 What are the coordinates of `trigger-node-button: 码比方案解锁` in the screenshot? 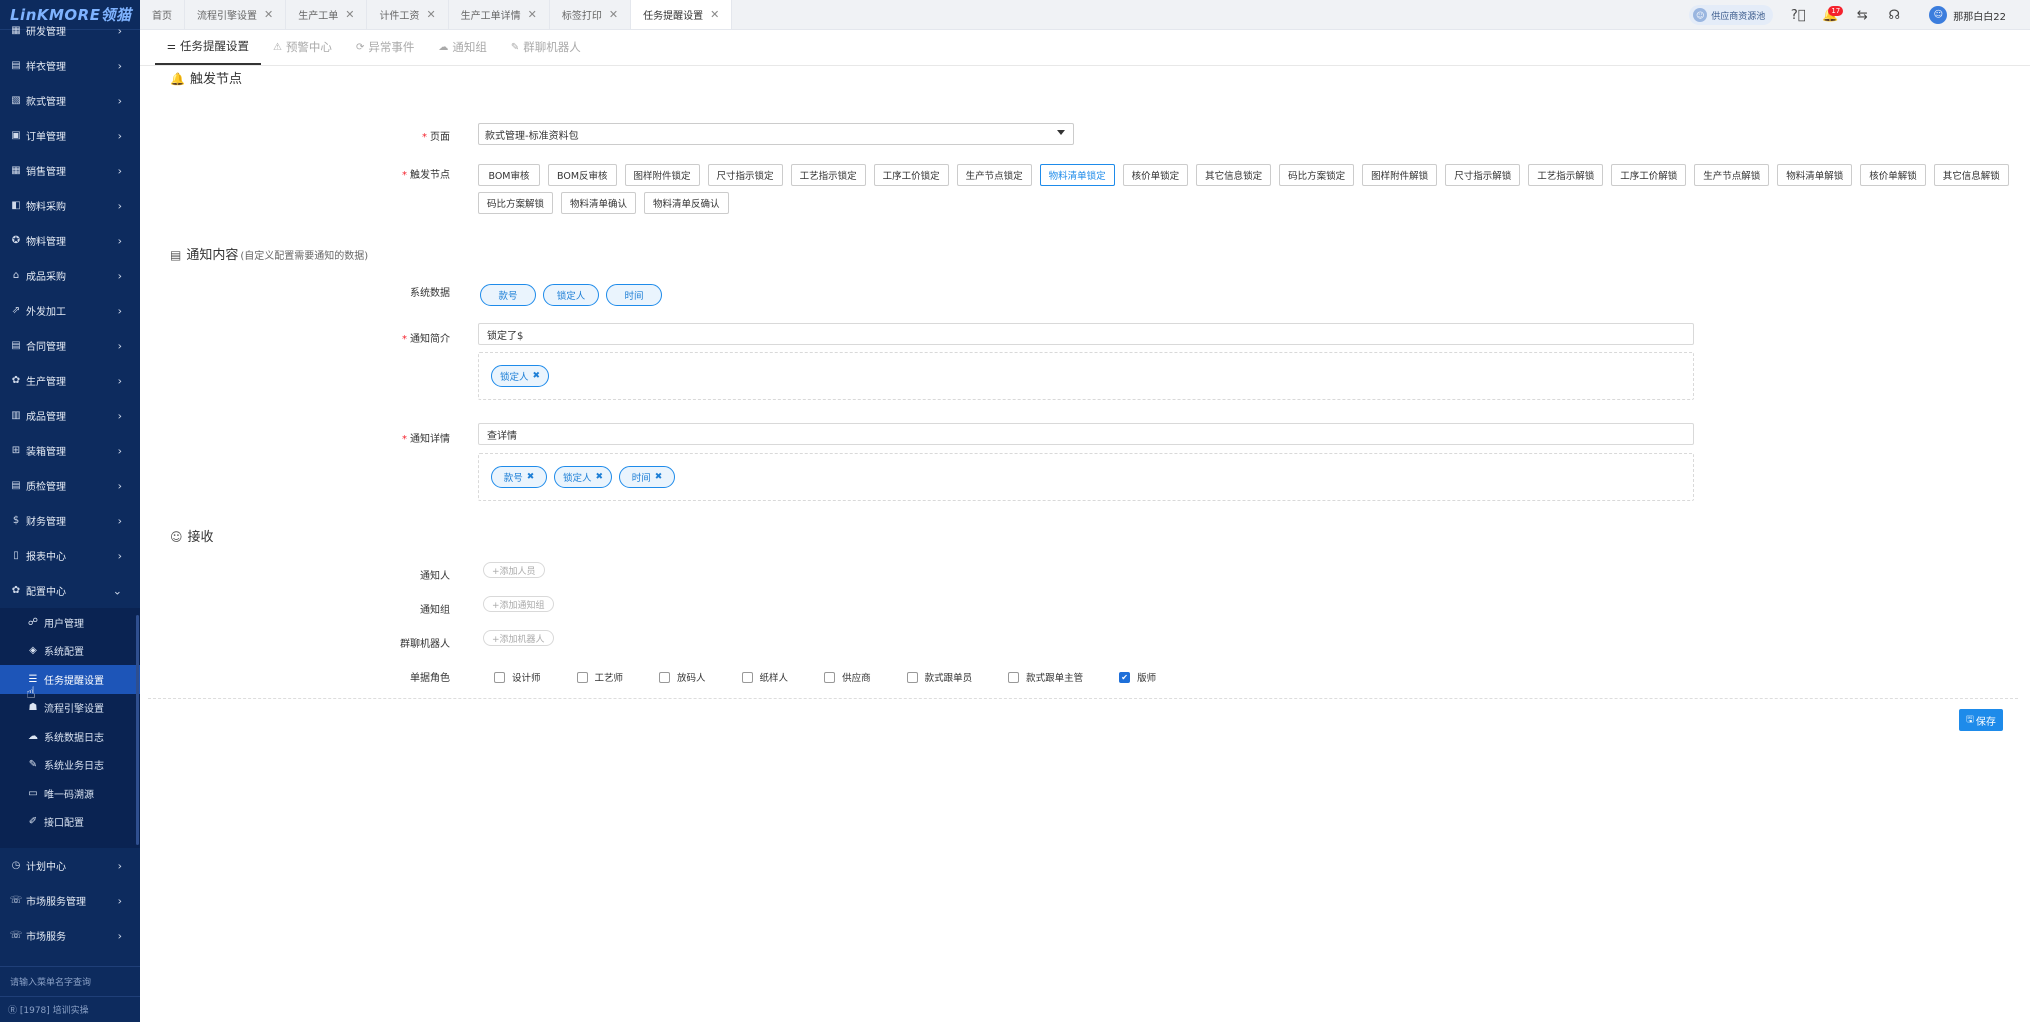 It's located at (516, 203).